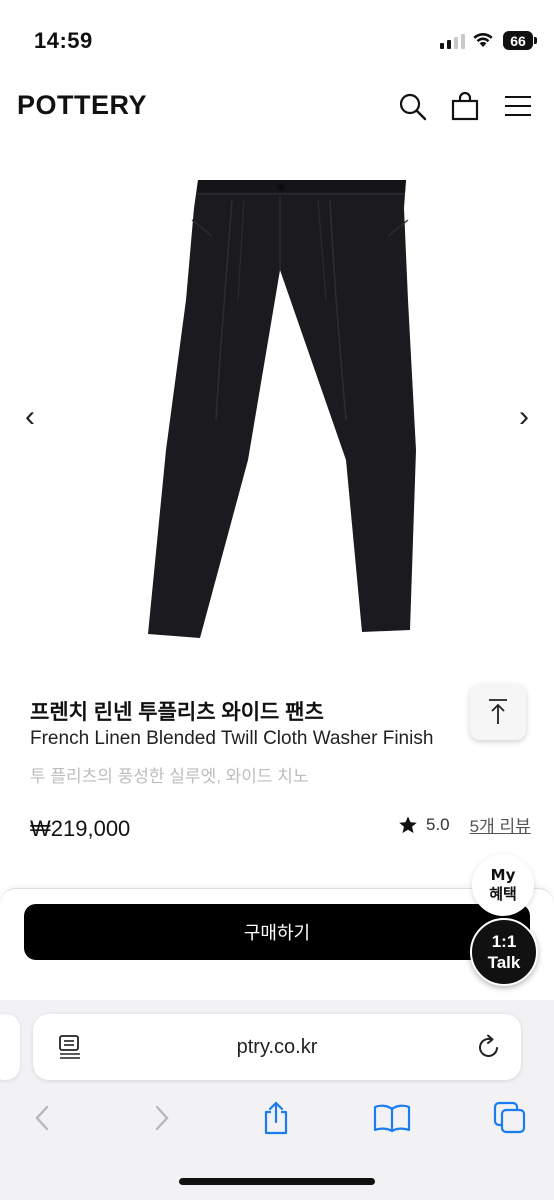 This screenshot has height=1200, width=554. What do you see at coordinates (489, 1047) in the screenshot?
I see `reload-icon` at bounding box center [489, 1047].